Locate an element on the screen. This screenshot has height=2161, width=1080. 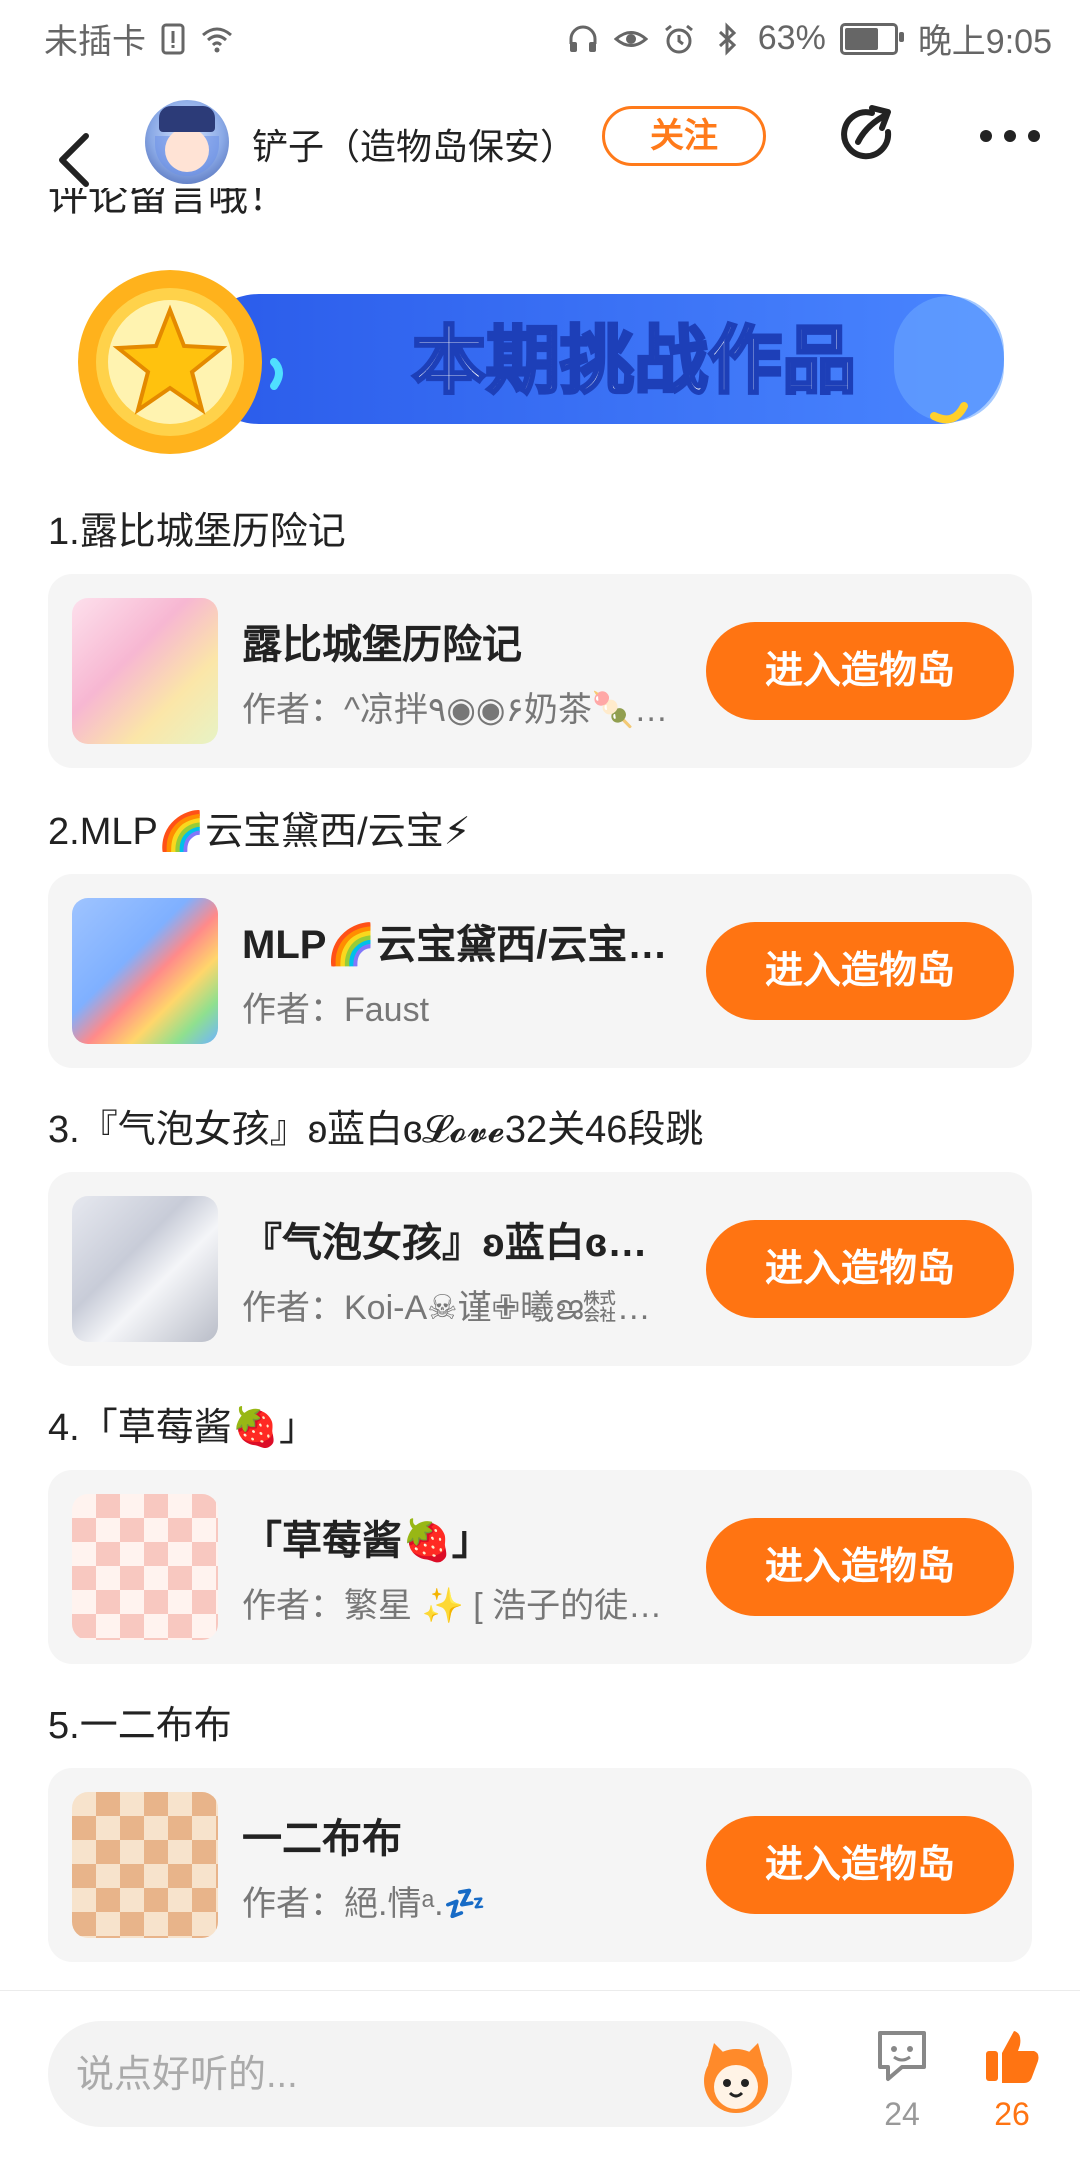
bottom-bar: 24 26 is located at coordinates (540, 2075).